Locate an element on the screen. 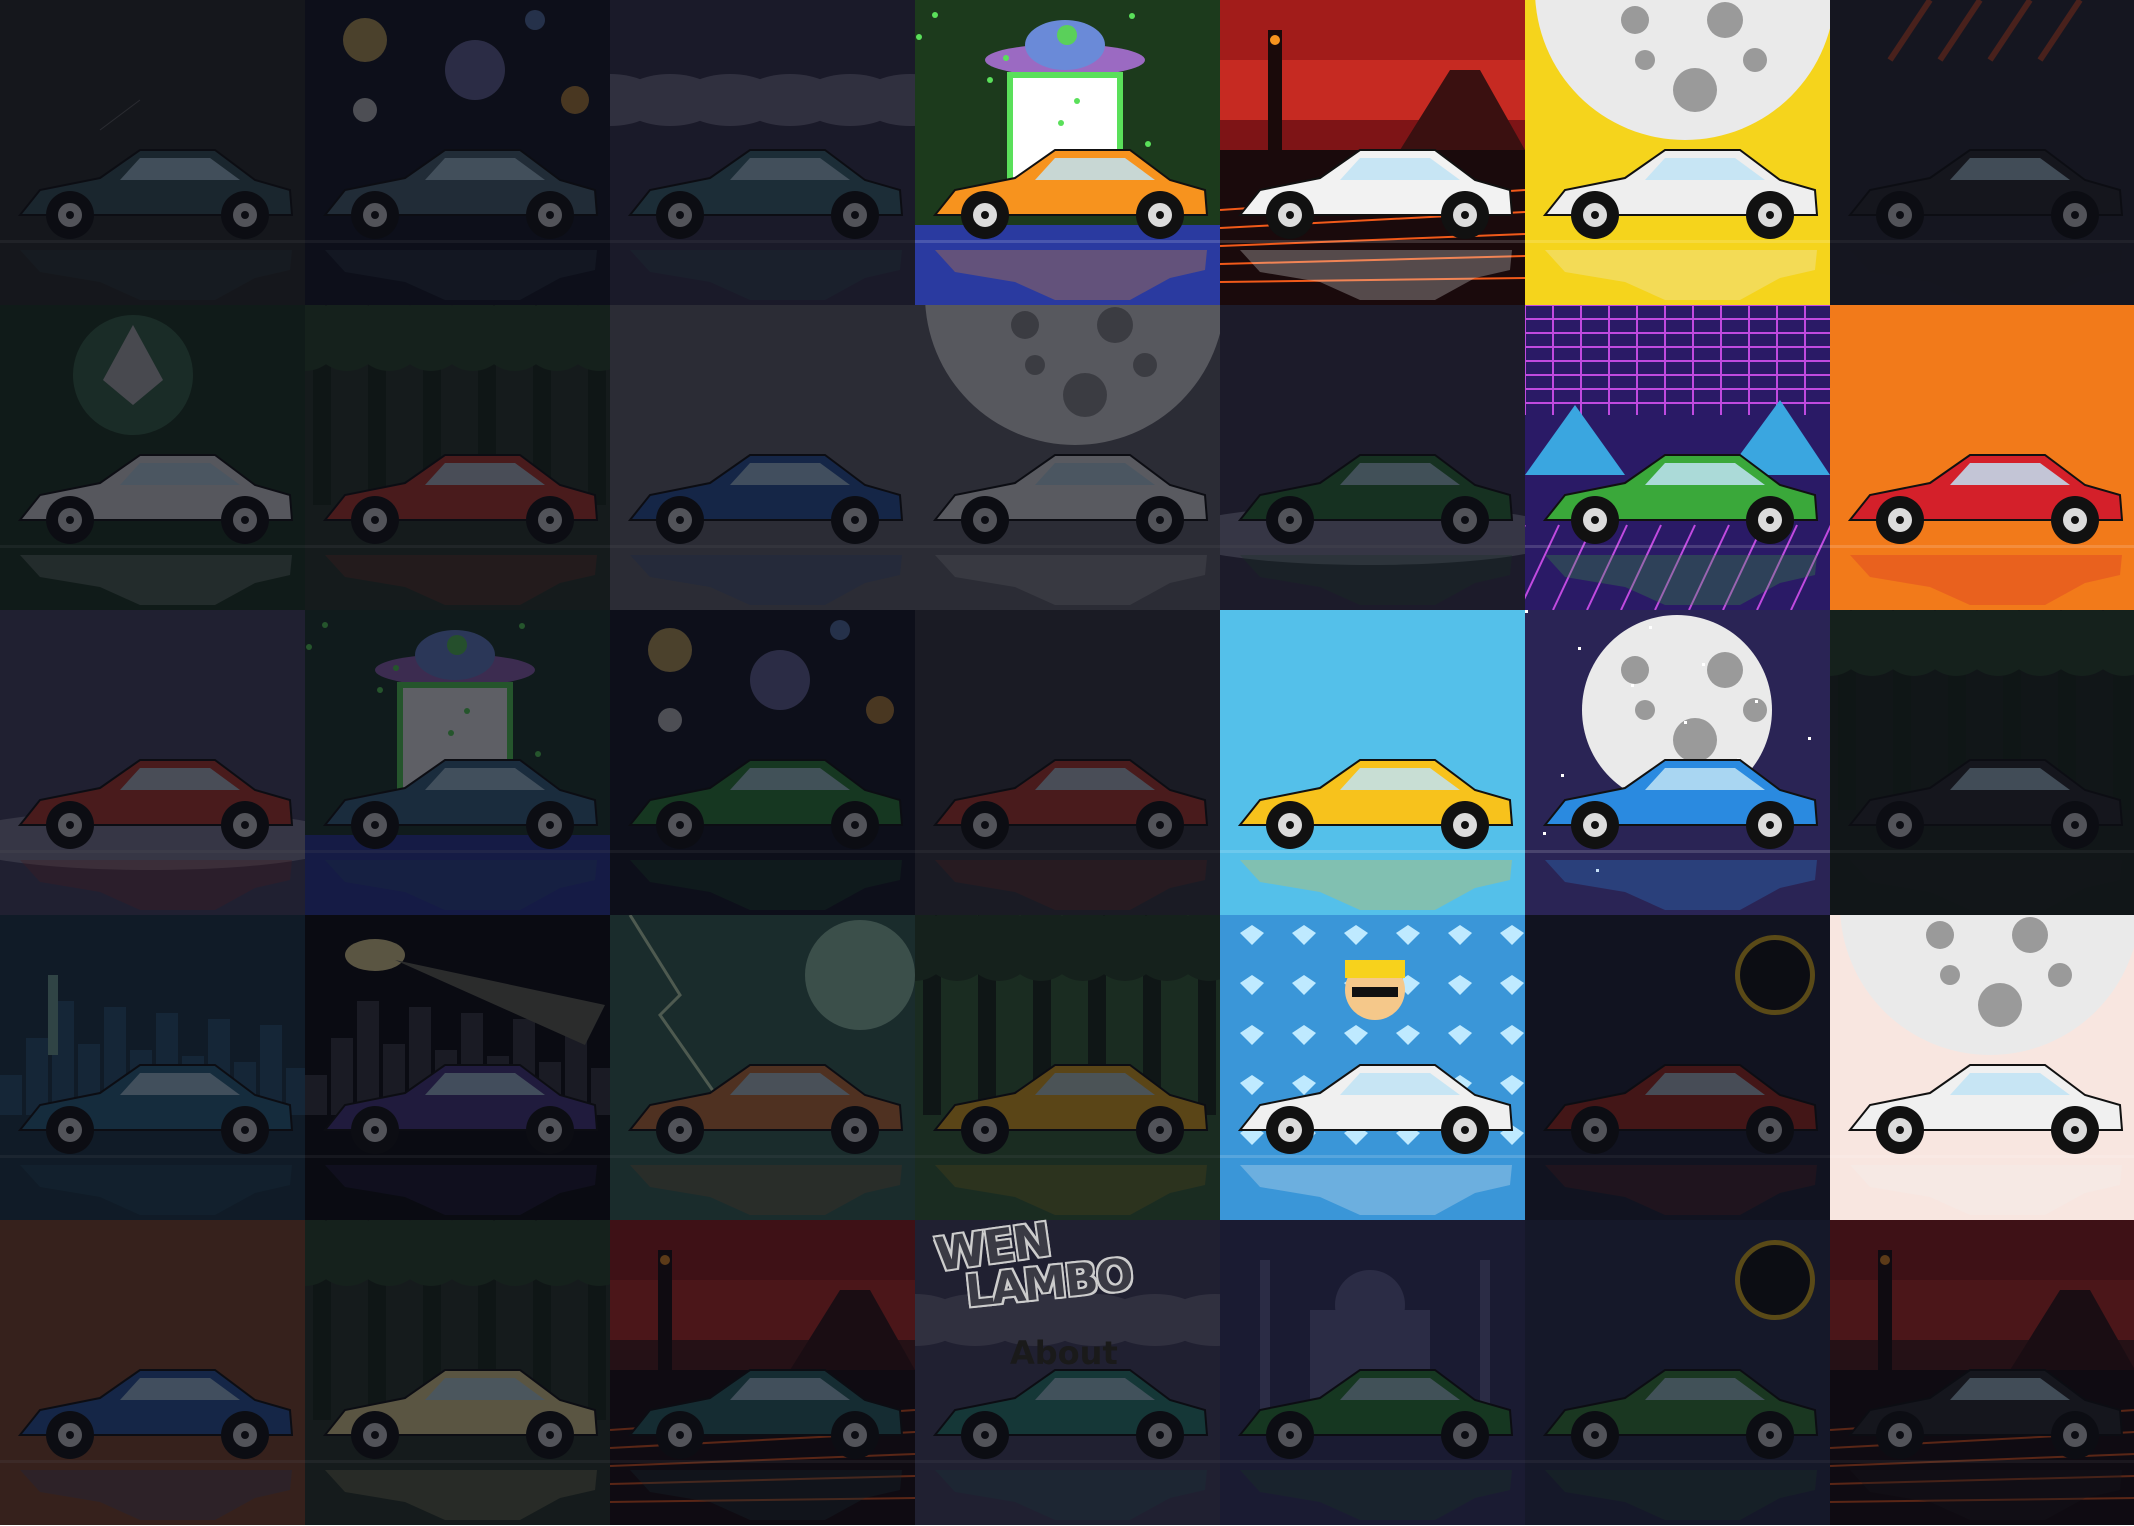  nft-tile-r2c3 is located at coordinates (762, 457).